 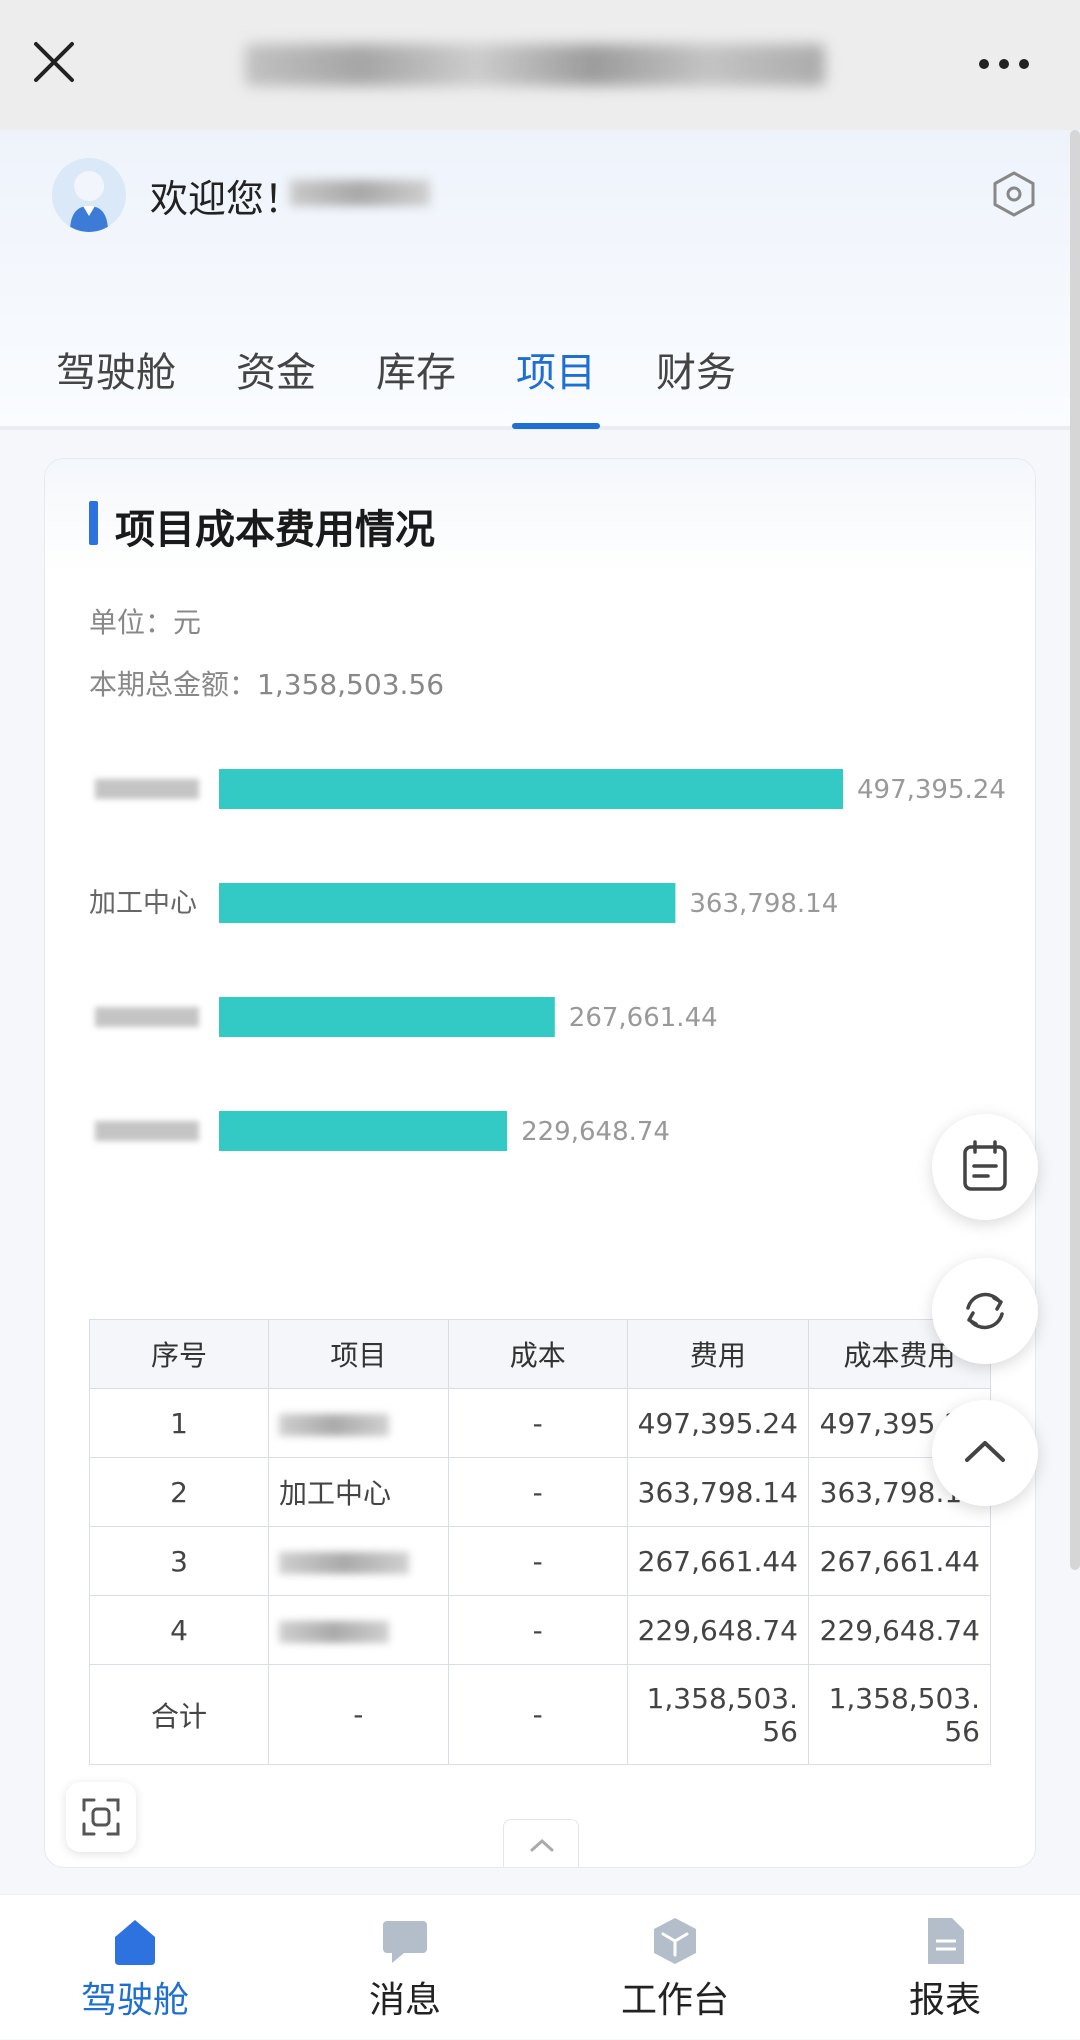 I want to click on close-icon, so click(x=54, y=62).